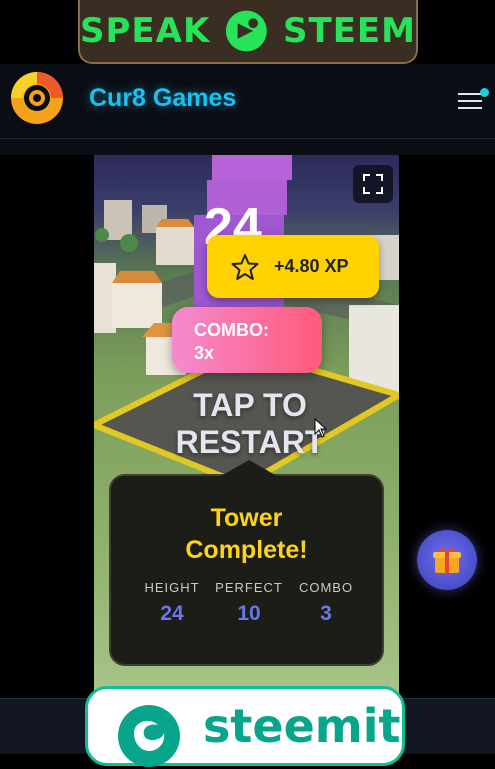  What do you see at coordinates (247, 147) in the screenshot?
I see `header-divider` at bounding box center [247, 147].